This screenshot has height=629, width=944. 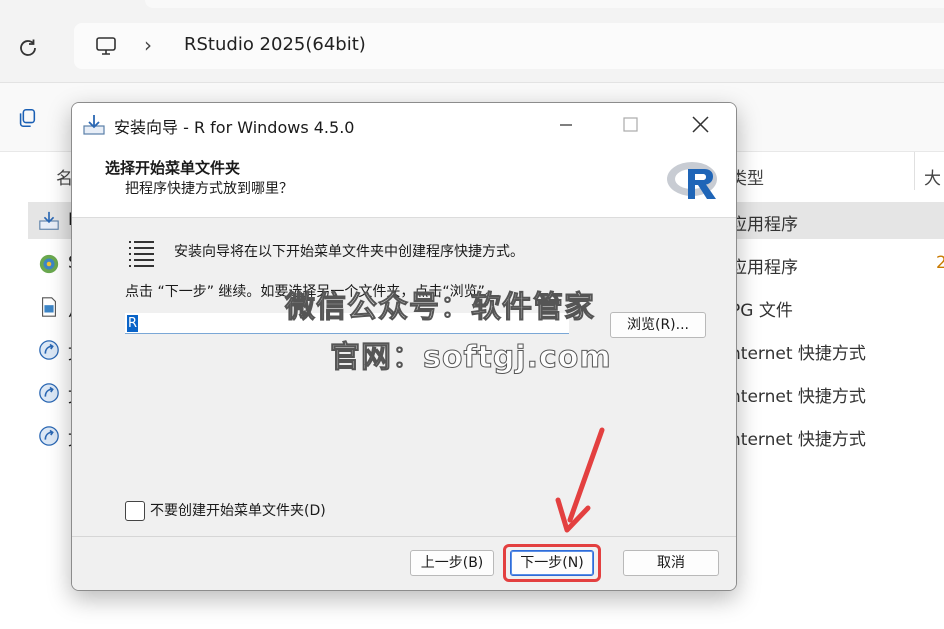 I want to click on wizard-footer: 上一步(B) 下一步(N) 取消, so click(x=404, y=563).